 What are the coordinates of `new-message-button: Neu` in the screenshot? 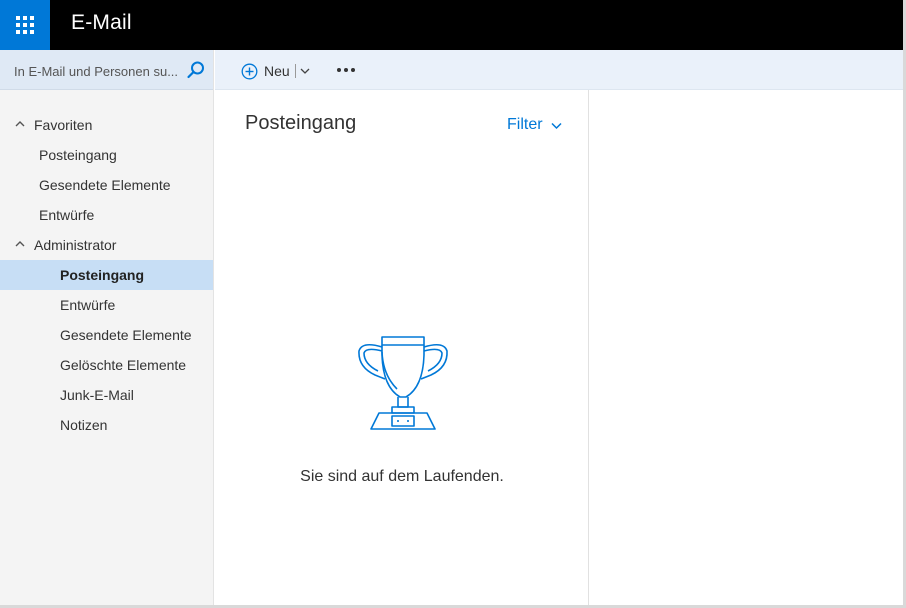 It's located at (275, 71).